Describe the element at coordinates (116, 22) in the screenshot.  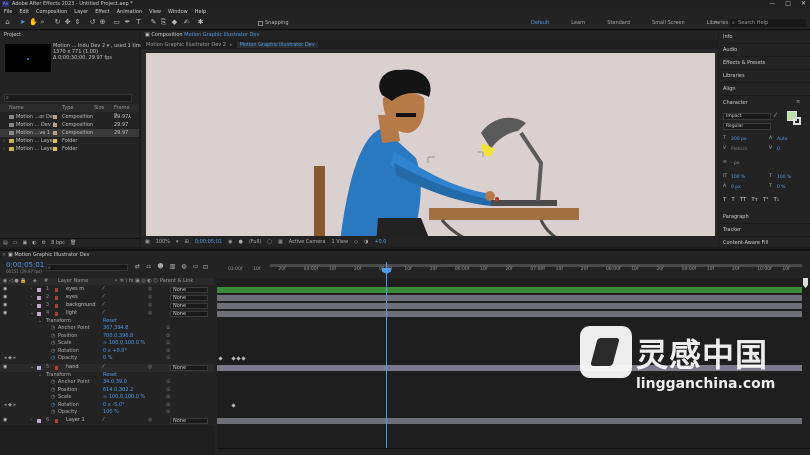
I see `rectangle-tool-icon: ▭` at that location.